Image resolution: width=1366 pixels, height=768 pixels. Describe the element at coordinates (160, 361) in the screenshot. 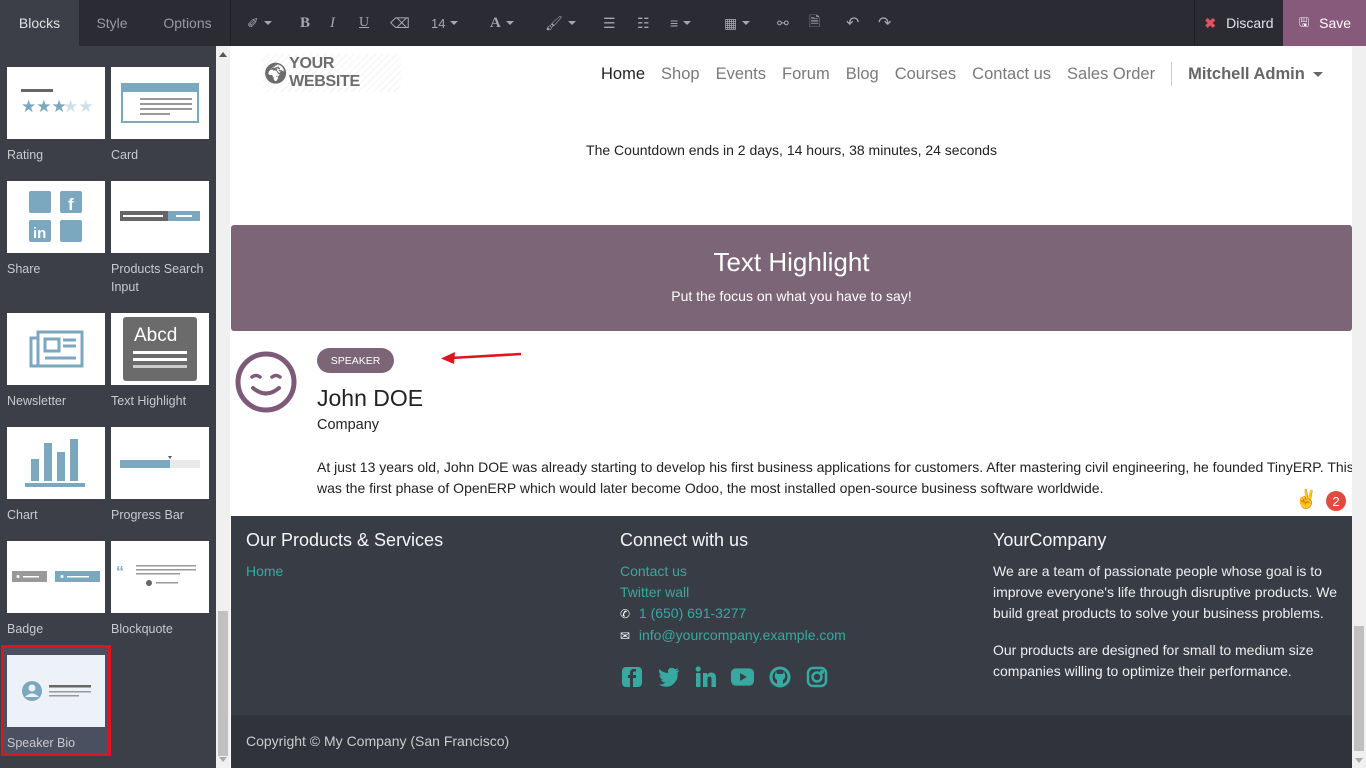

I see `snippet-text-highlight: Abcd Text Highlight` at that location.